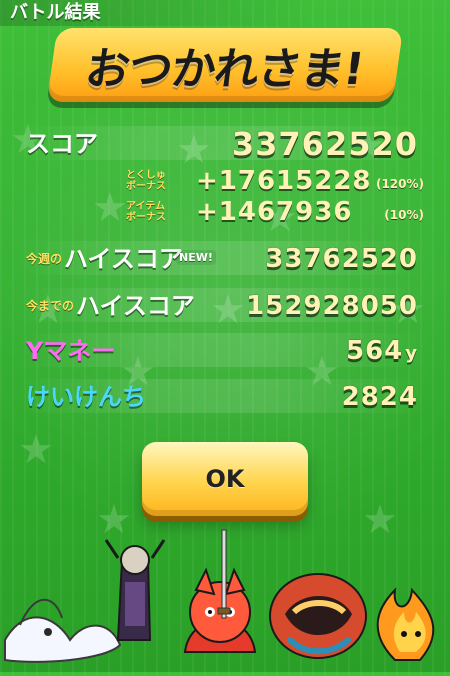  I want to click on bonus-item-label: アイテム ボーナス, so click(161, 212).